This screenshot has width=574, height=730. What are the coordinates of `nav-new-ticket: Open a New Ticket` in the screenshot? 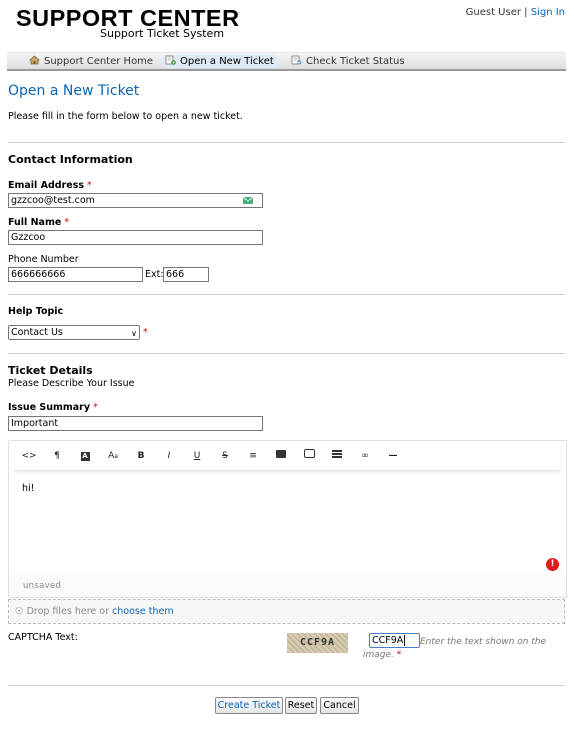 It's located at (220, 61).